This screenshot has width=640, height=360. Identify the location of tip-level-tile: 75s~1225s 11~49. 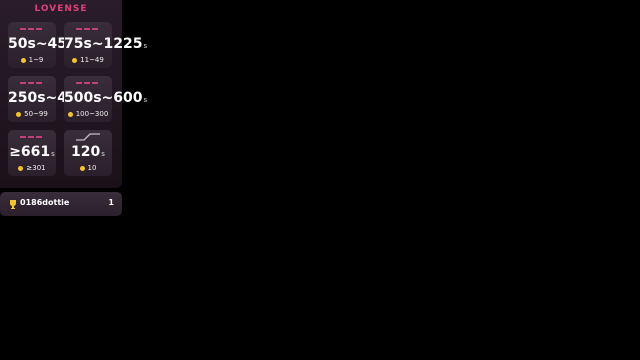
(106, 45).